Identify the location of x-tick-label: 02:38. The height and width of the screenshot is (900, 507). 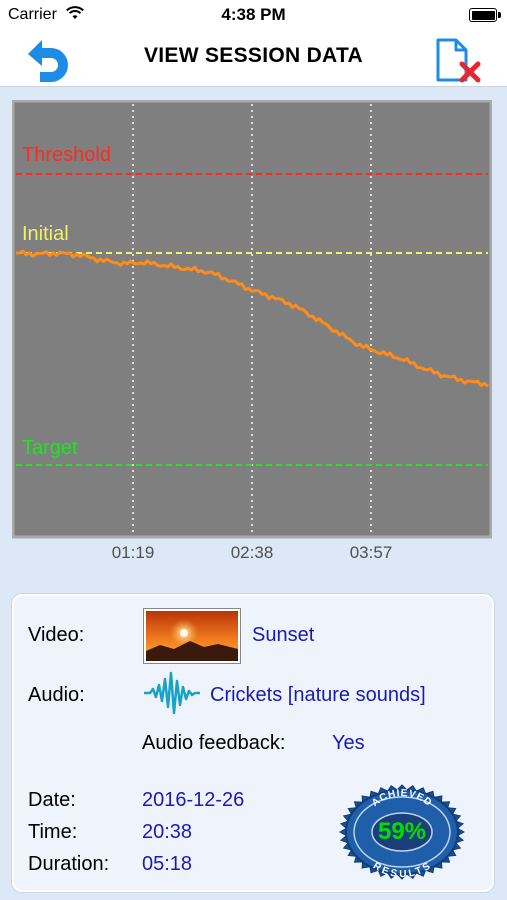
(252, 552).